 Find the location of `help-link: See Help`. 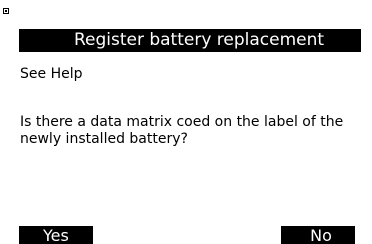

help-link: See Help is located at coordinates (51, 74).